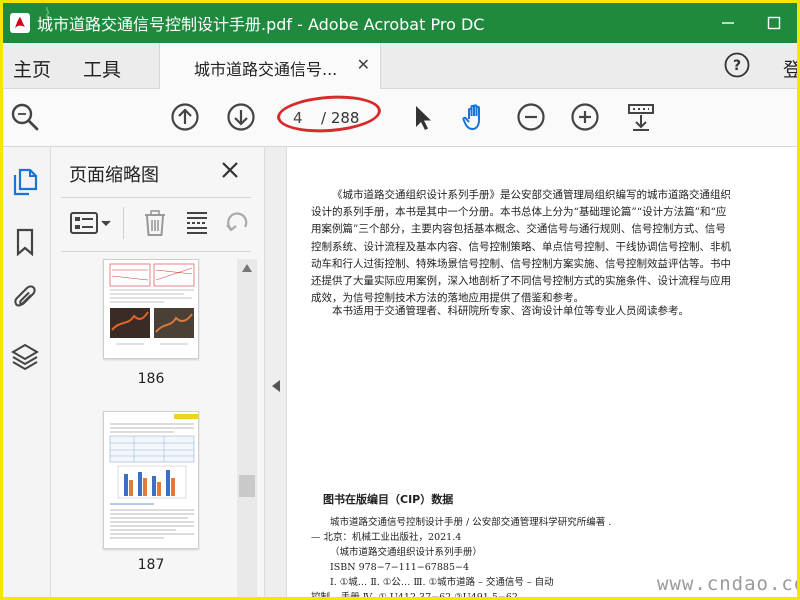  I want to click on fit-page-icon, so click(641, 117).